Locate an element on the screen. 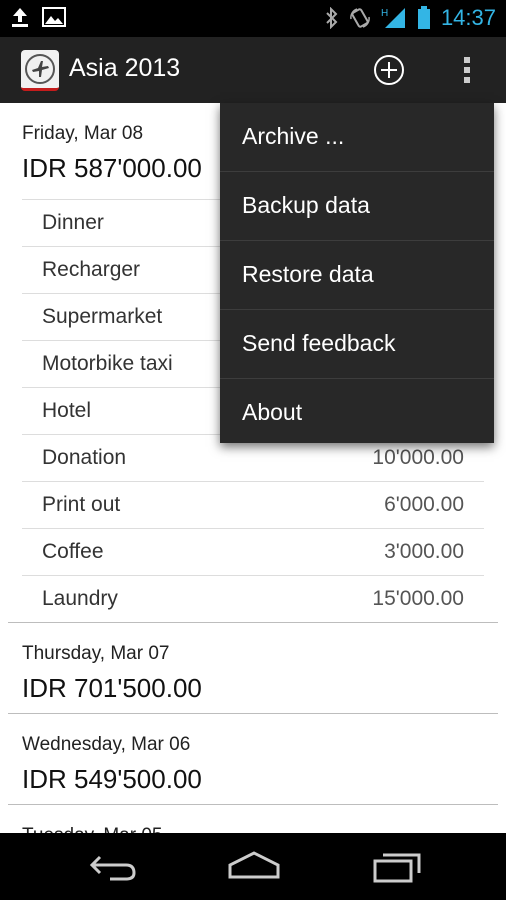  menu-item-restore: Restore data is located at coordinates (357, 275).